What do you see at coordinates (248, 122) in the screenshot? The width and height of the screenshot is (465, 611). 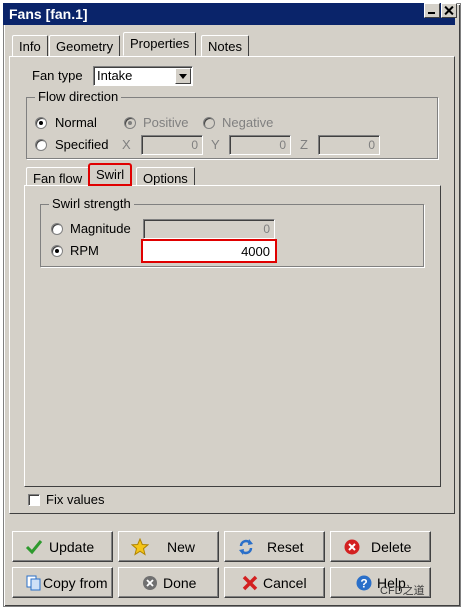 I see `negative-label: Negative` at bounding box center [248, 122].